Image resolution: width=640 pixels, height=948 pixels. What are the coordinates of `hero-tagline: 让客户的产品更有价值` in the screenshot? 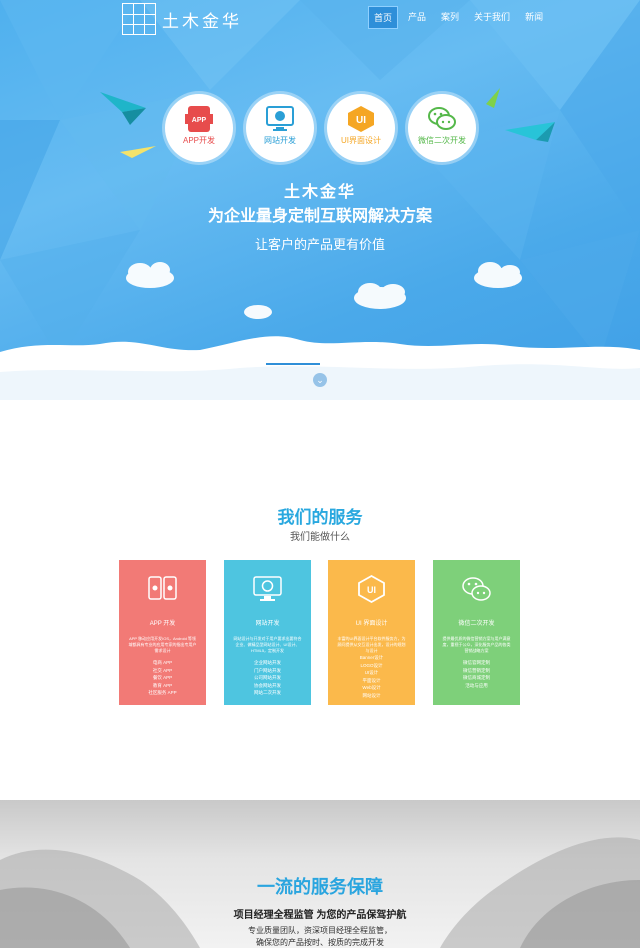 It's located at (319, 244).